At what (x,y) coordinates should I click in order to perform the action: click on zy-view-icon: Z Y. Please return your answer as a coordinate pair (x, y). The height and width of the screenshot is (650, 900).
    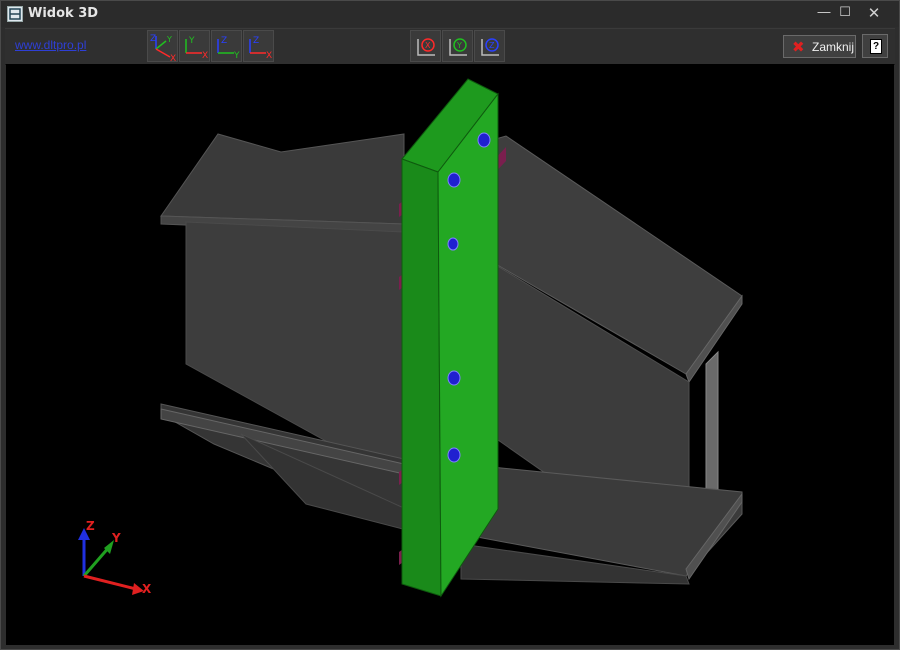
    Looking at the image, I should click on (228, 48).